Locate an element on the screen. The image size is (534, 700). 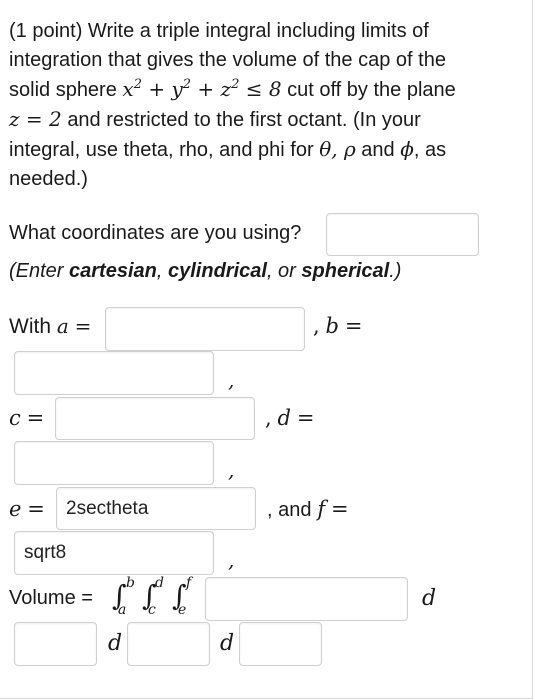
differential-3-input is located at coordinates (280, 644).